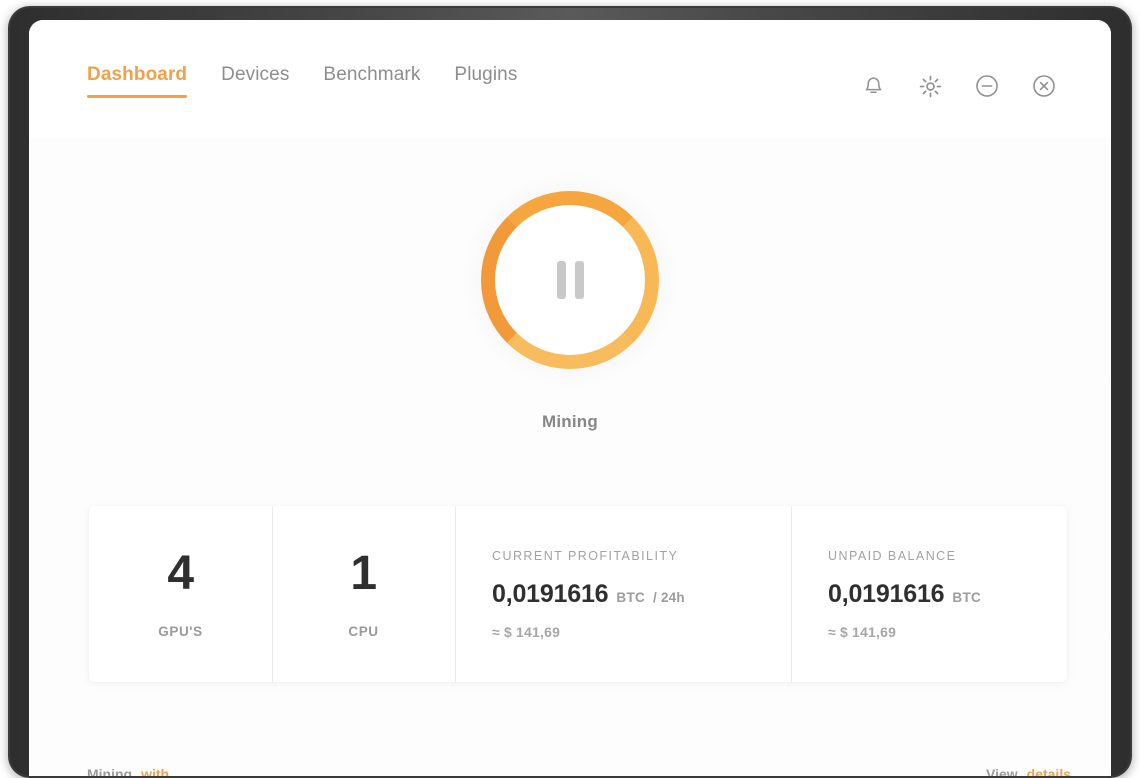 The height and width of the screenshot is (778, 1140). What do you see at coordinates (526, 631) in the screenshot?
I see `profitability-fiat: ≈ $ 141,69` at bounding box center [526, 631].